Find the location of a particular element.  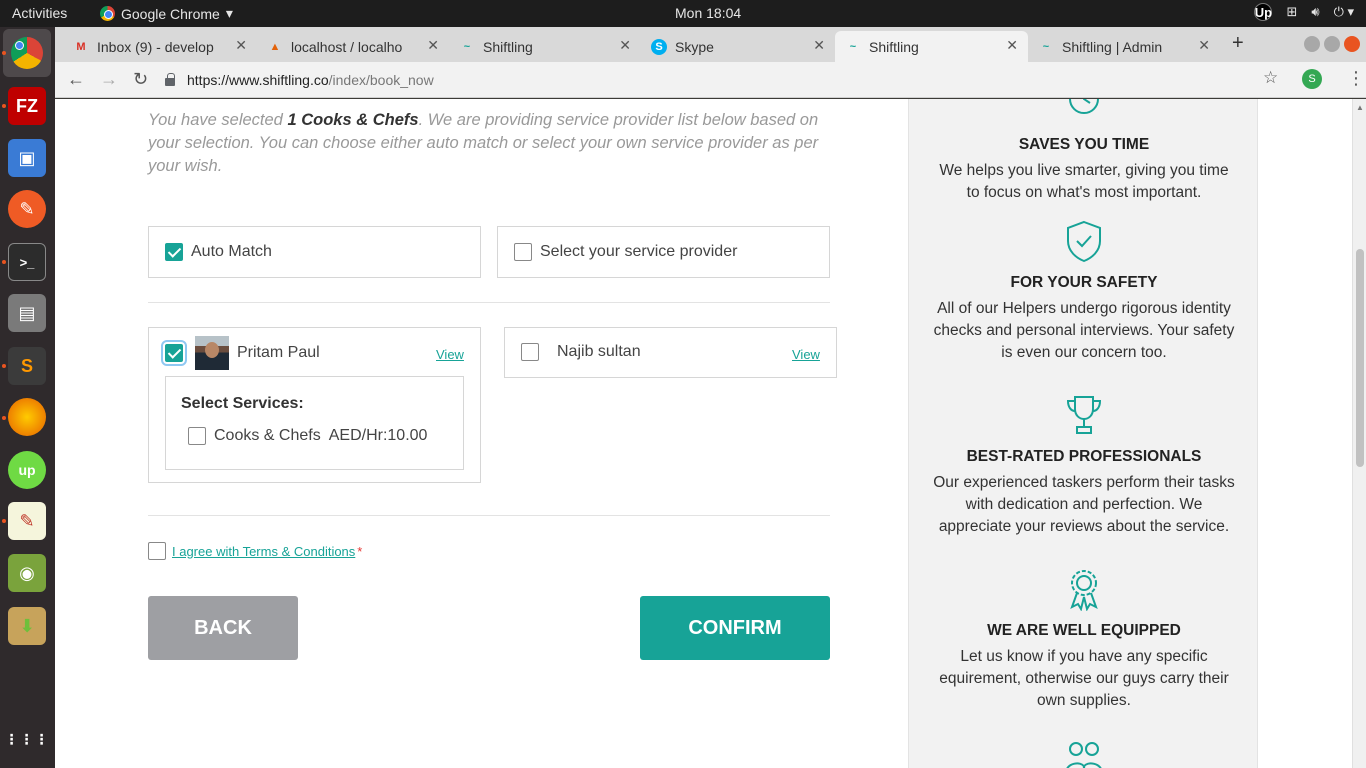

page-scrollbar: ▲ is located at coordinates (1359, 433).